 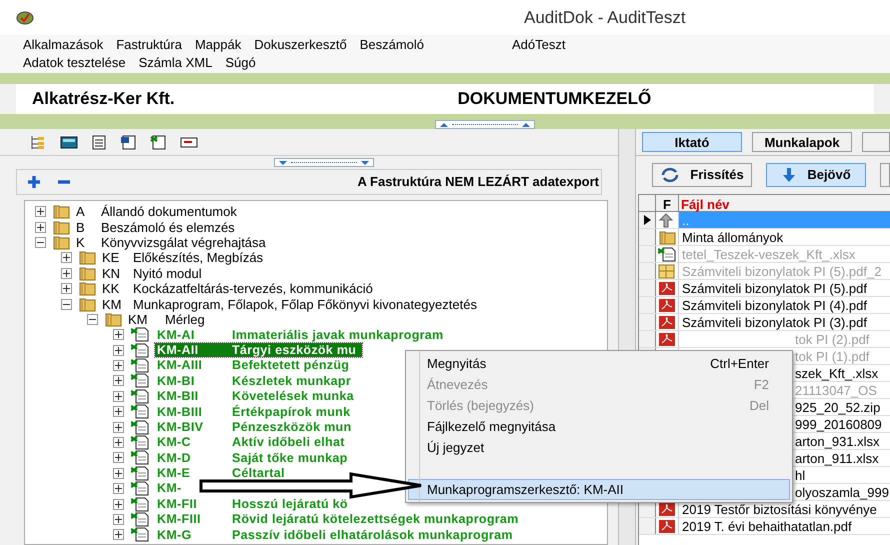 What do you see at coordinates (295, 350) in the screenshot?
I see `item-title: Tárgyi eszközök mu` at bounding box center [295, 350].